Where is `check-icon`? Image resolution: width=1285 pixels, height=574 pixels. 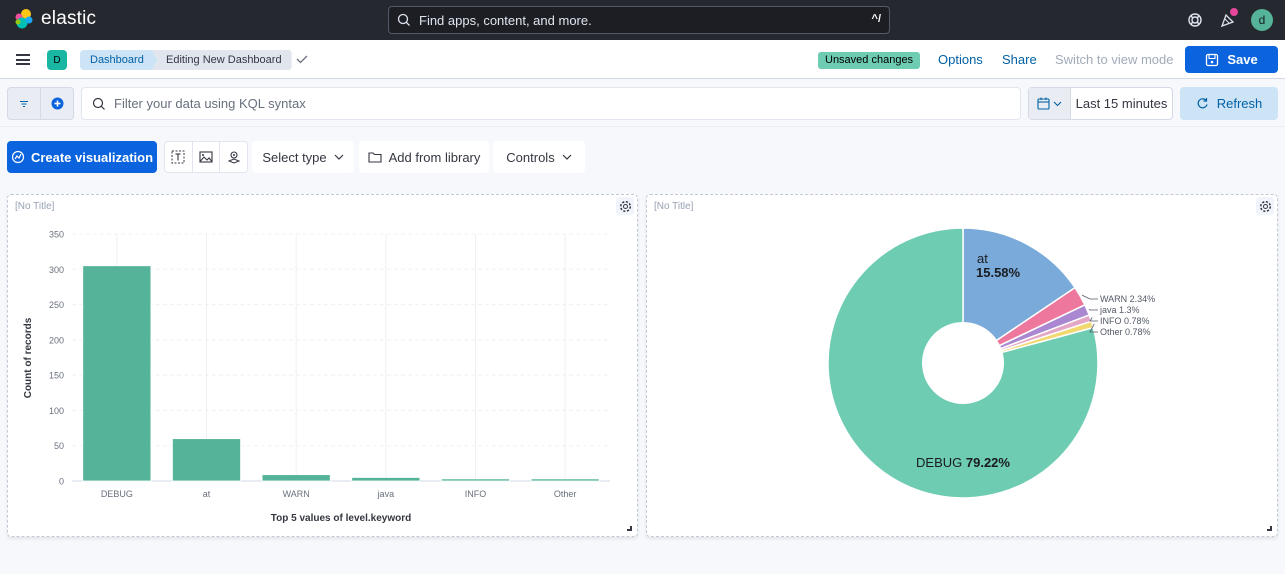 check-icon is located at coordinates (302, 59).